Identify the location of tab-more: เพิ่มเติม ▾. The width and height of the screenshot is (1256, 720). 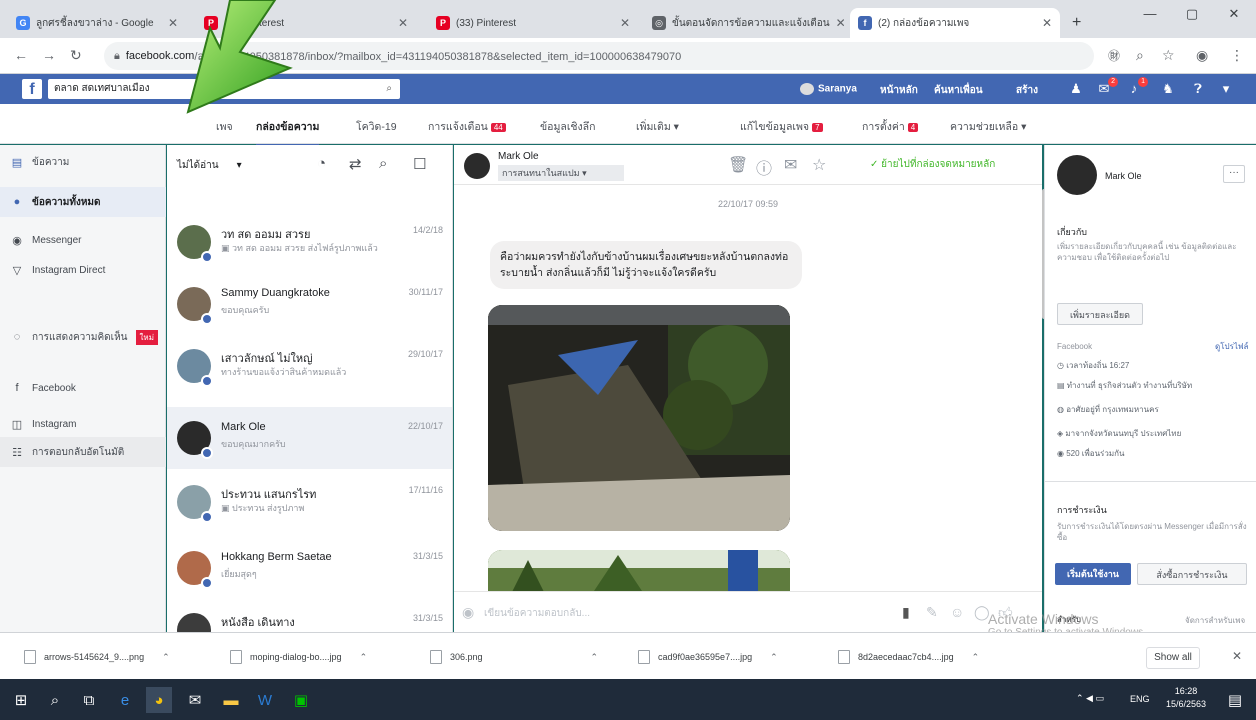
(657, 126).